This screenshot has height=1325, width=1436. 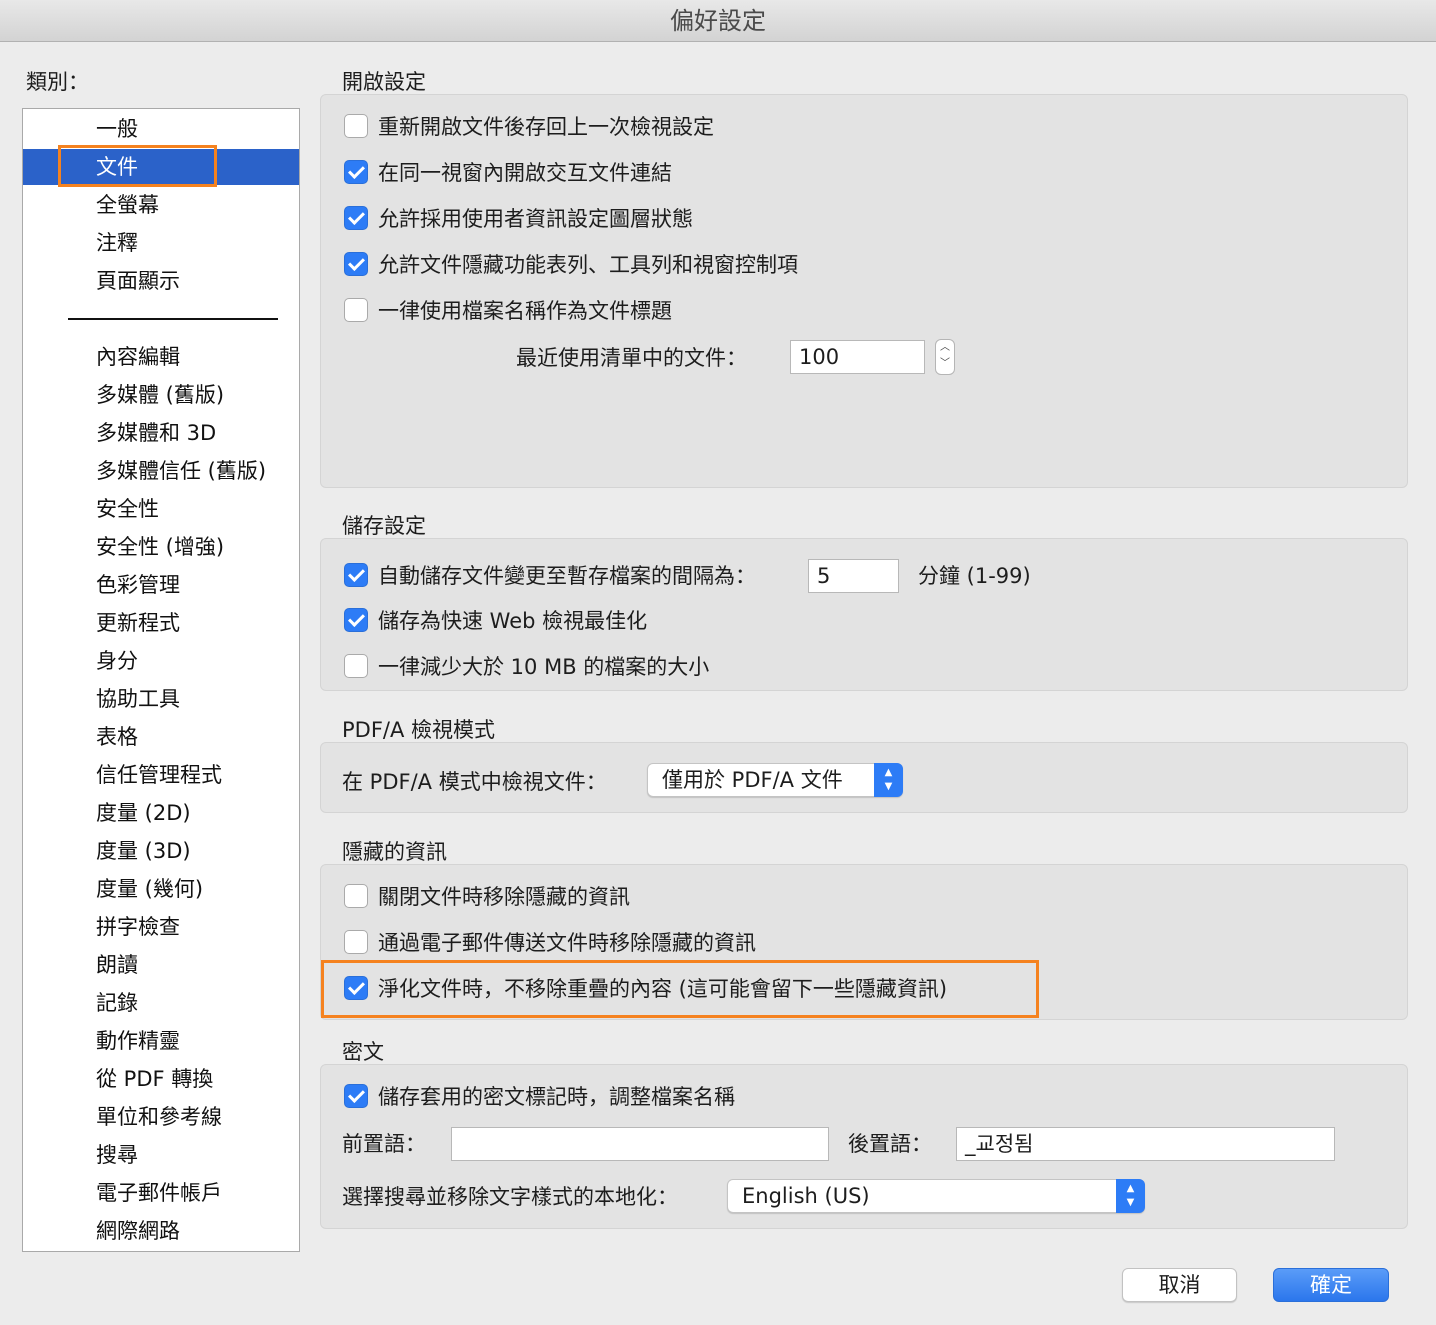 I want to click on category-item: 度量 (2D), so click(x=161, y=813).